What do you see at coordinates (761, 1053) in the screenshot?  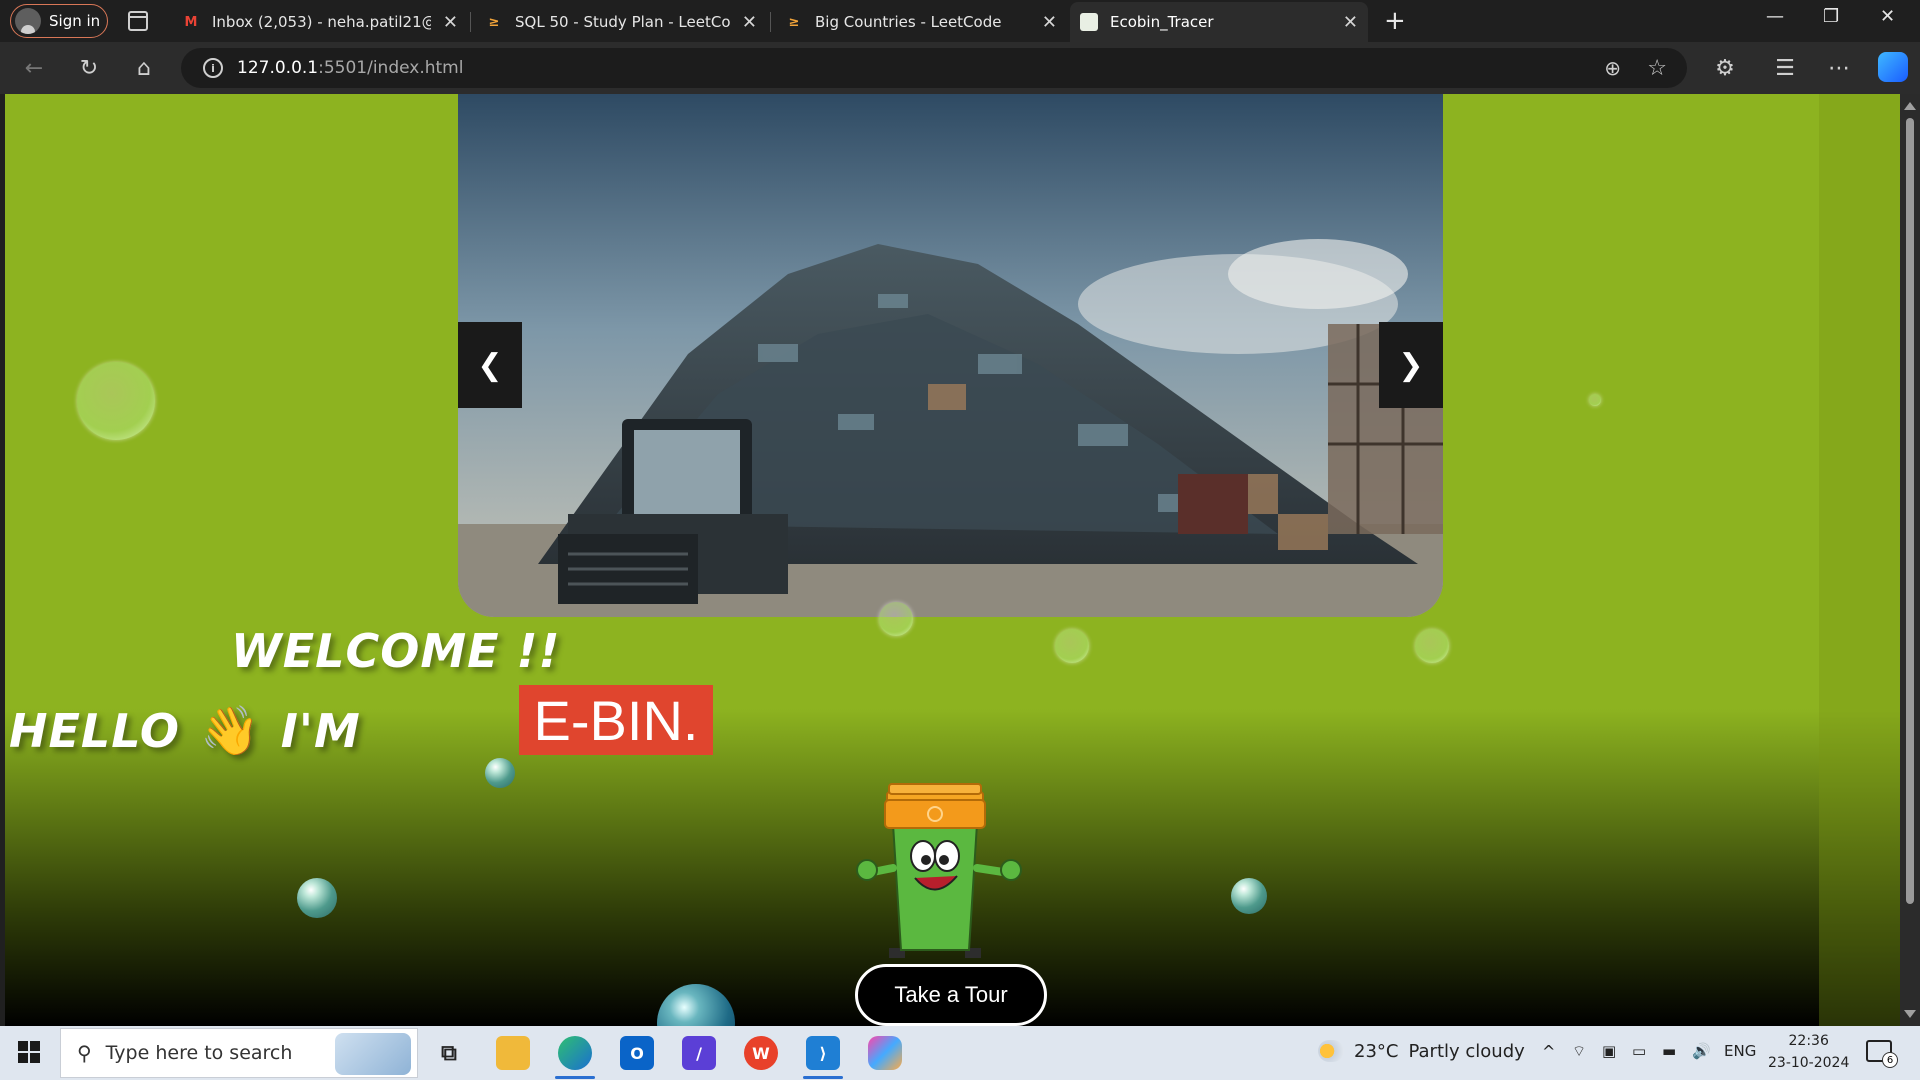 I see `wps-office-icon: W` at bounding box center [761, 1053].